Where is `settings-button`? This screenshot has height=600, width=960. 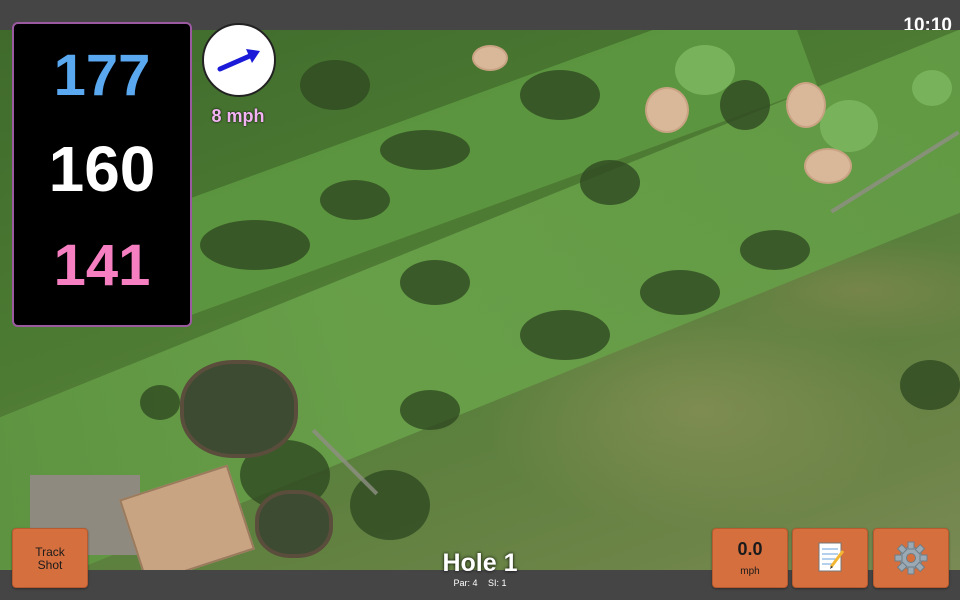 settings-button is located at coordinates (911, 558).